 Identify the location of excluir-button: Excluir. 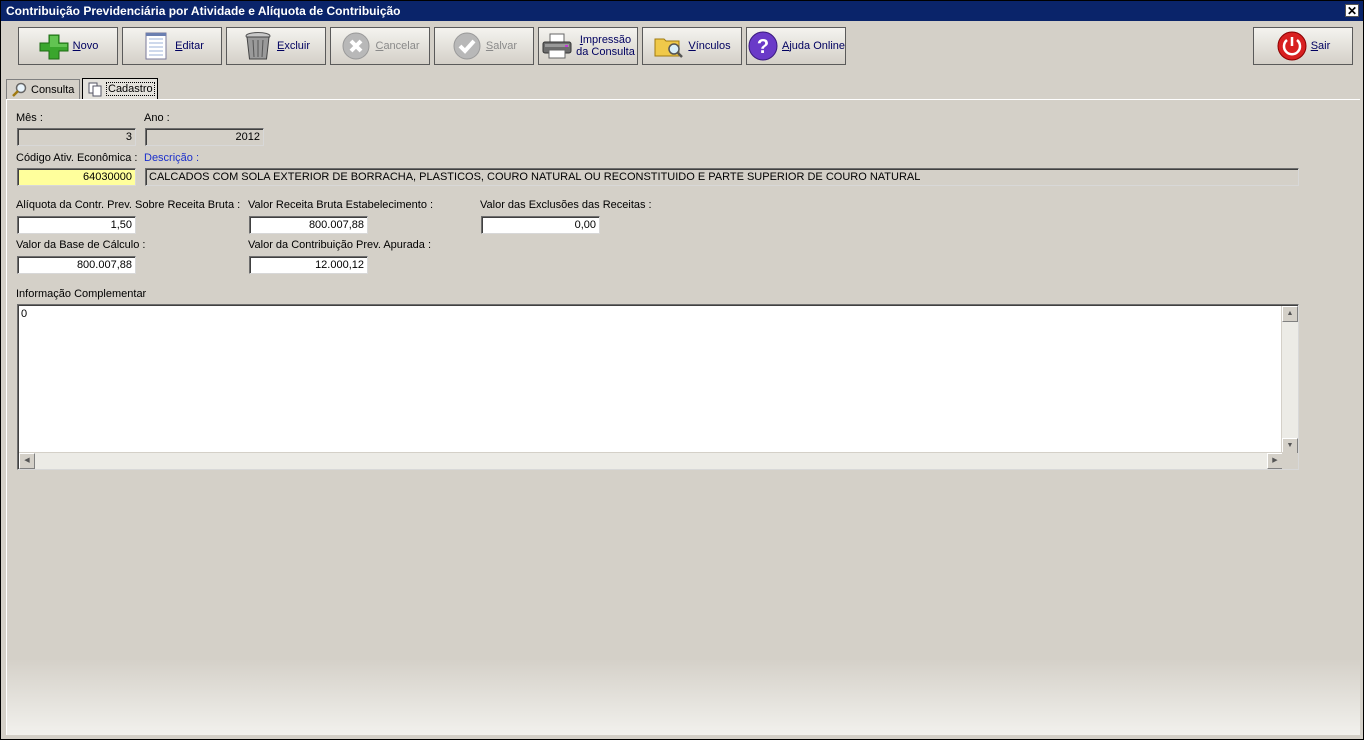
(276, 46).